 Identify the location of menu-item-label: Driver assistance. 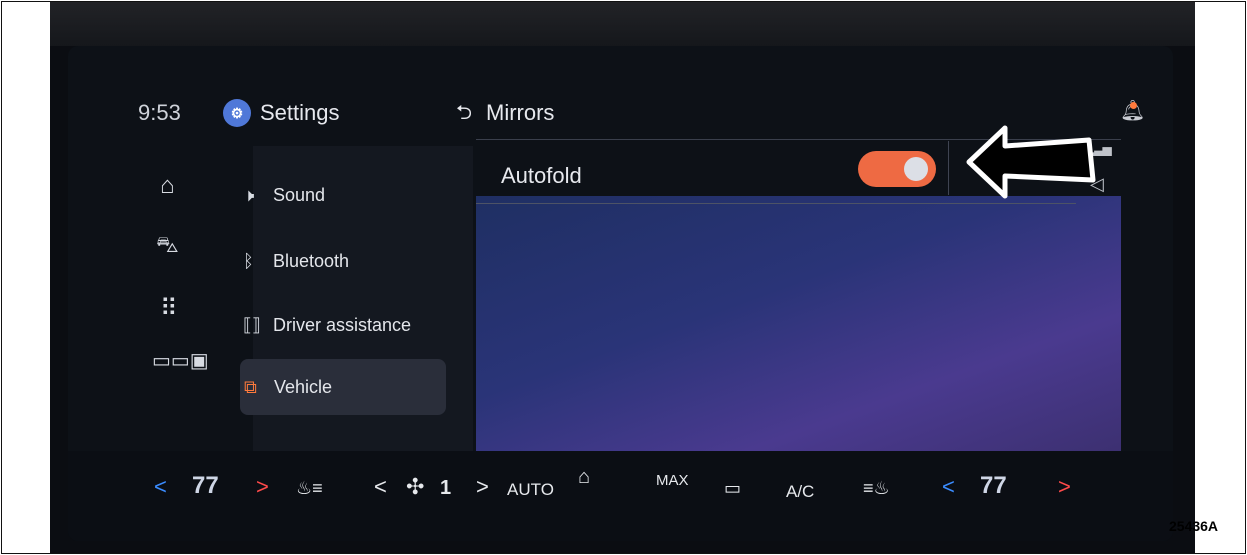
(342, 324).